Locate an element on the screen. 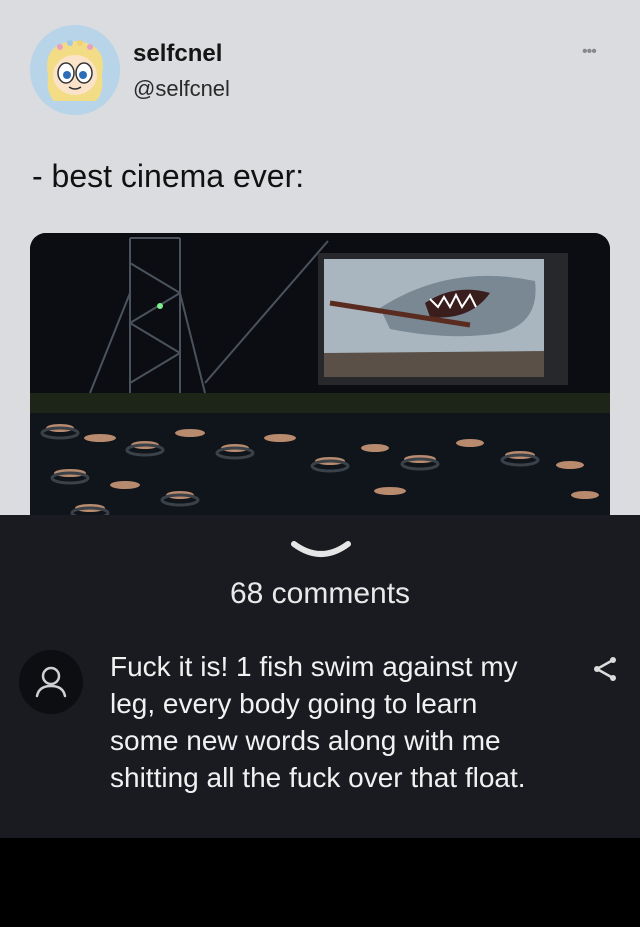  user-handle: @selfcnel is located at coordinates (181, 89).